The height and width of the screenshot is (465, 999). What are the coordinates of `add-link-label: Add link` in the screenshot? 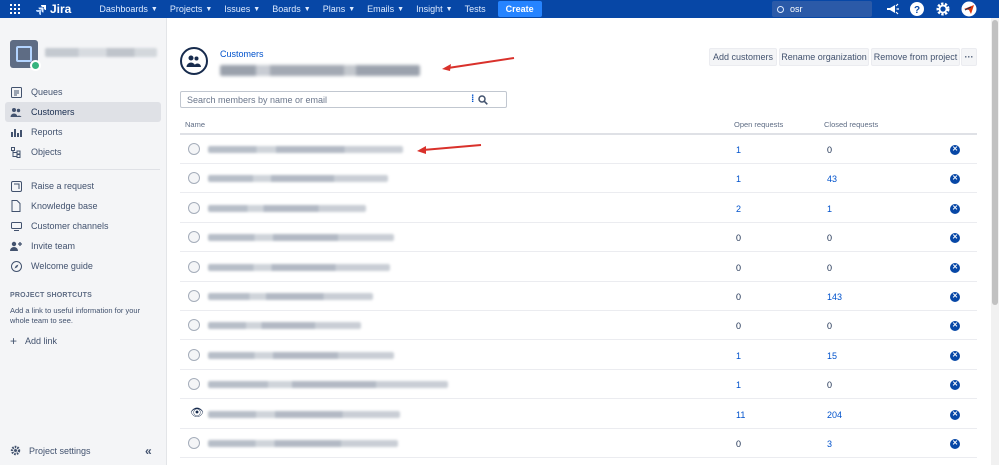 It's located at (41, 341).